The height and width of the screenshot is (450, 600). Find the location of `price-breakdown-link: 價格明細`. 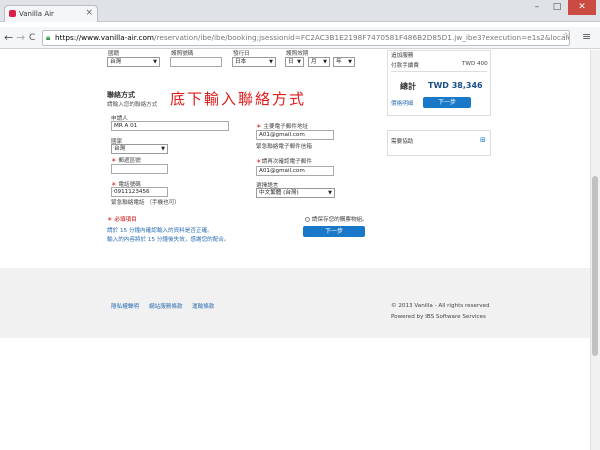

price-breakdown-link: 價格明細 is located at coordinates (402, 103).